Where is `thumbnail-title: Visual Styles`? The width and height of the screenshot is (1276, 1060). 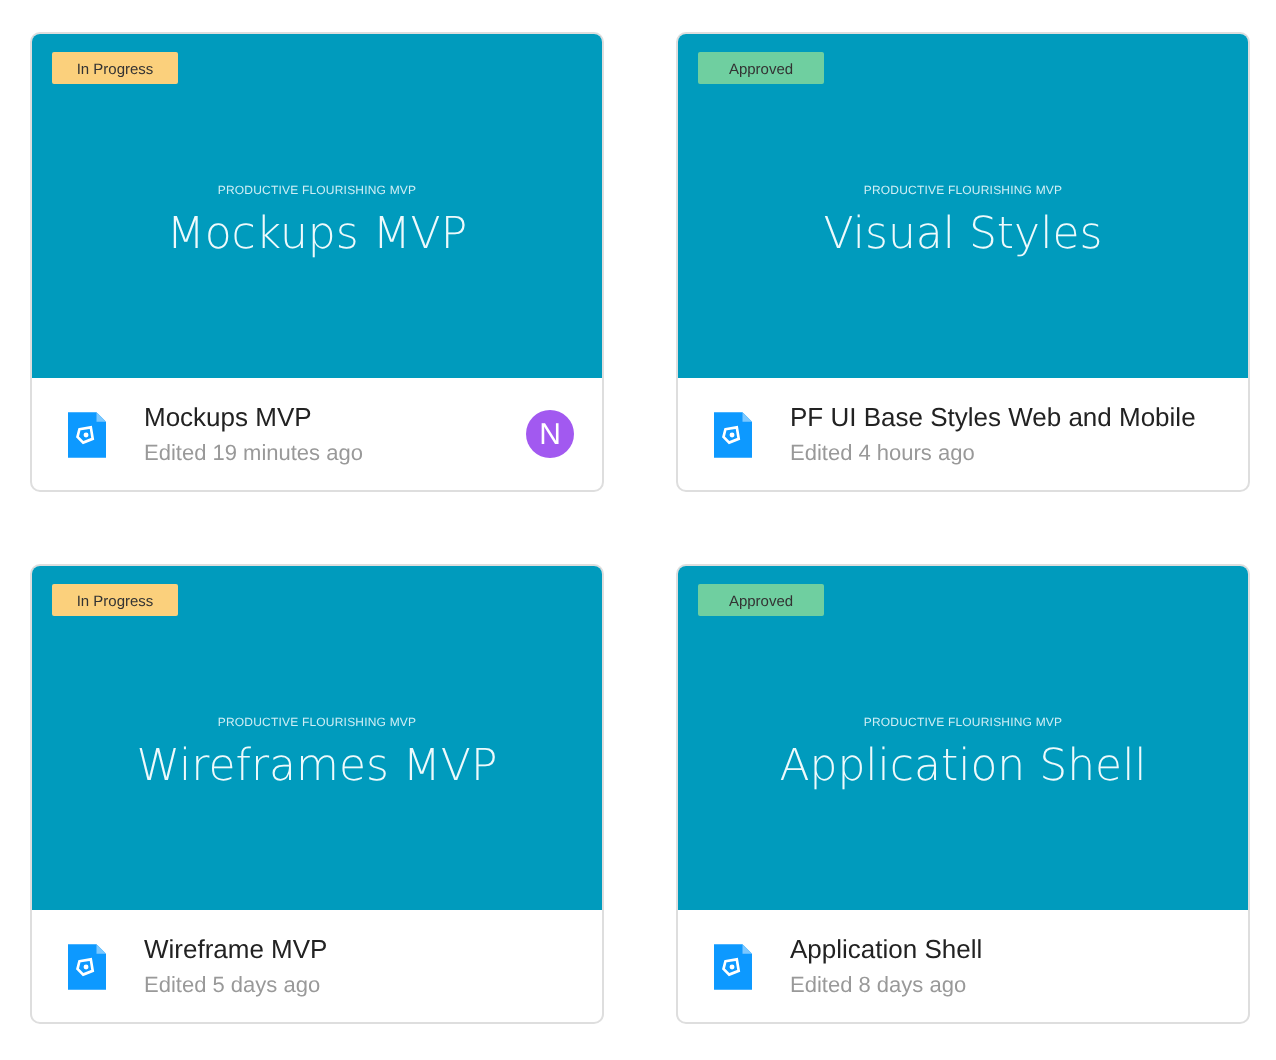 thumbnail-title: Visual Styles is located at coordinates (963, 235).